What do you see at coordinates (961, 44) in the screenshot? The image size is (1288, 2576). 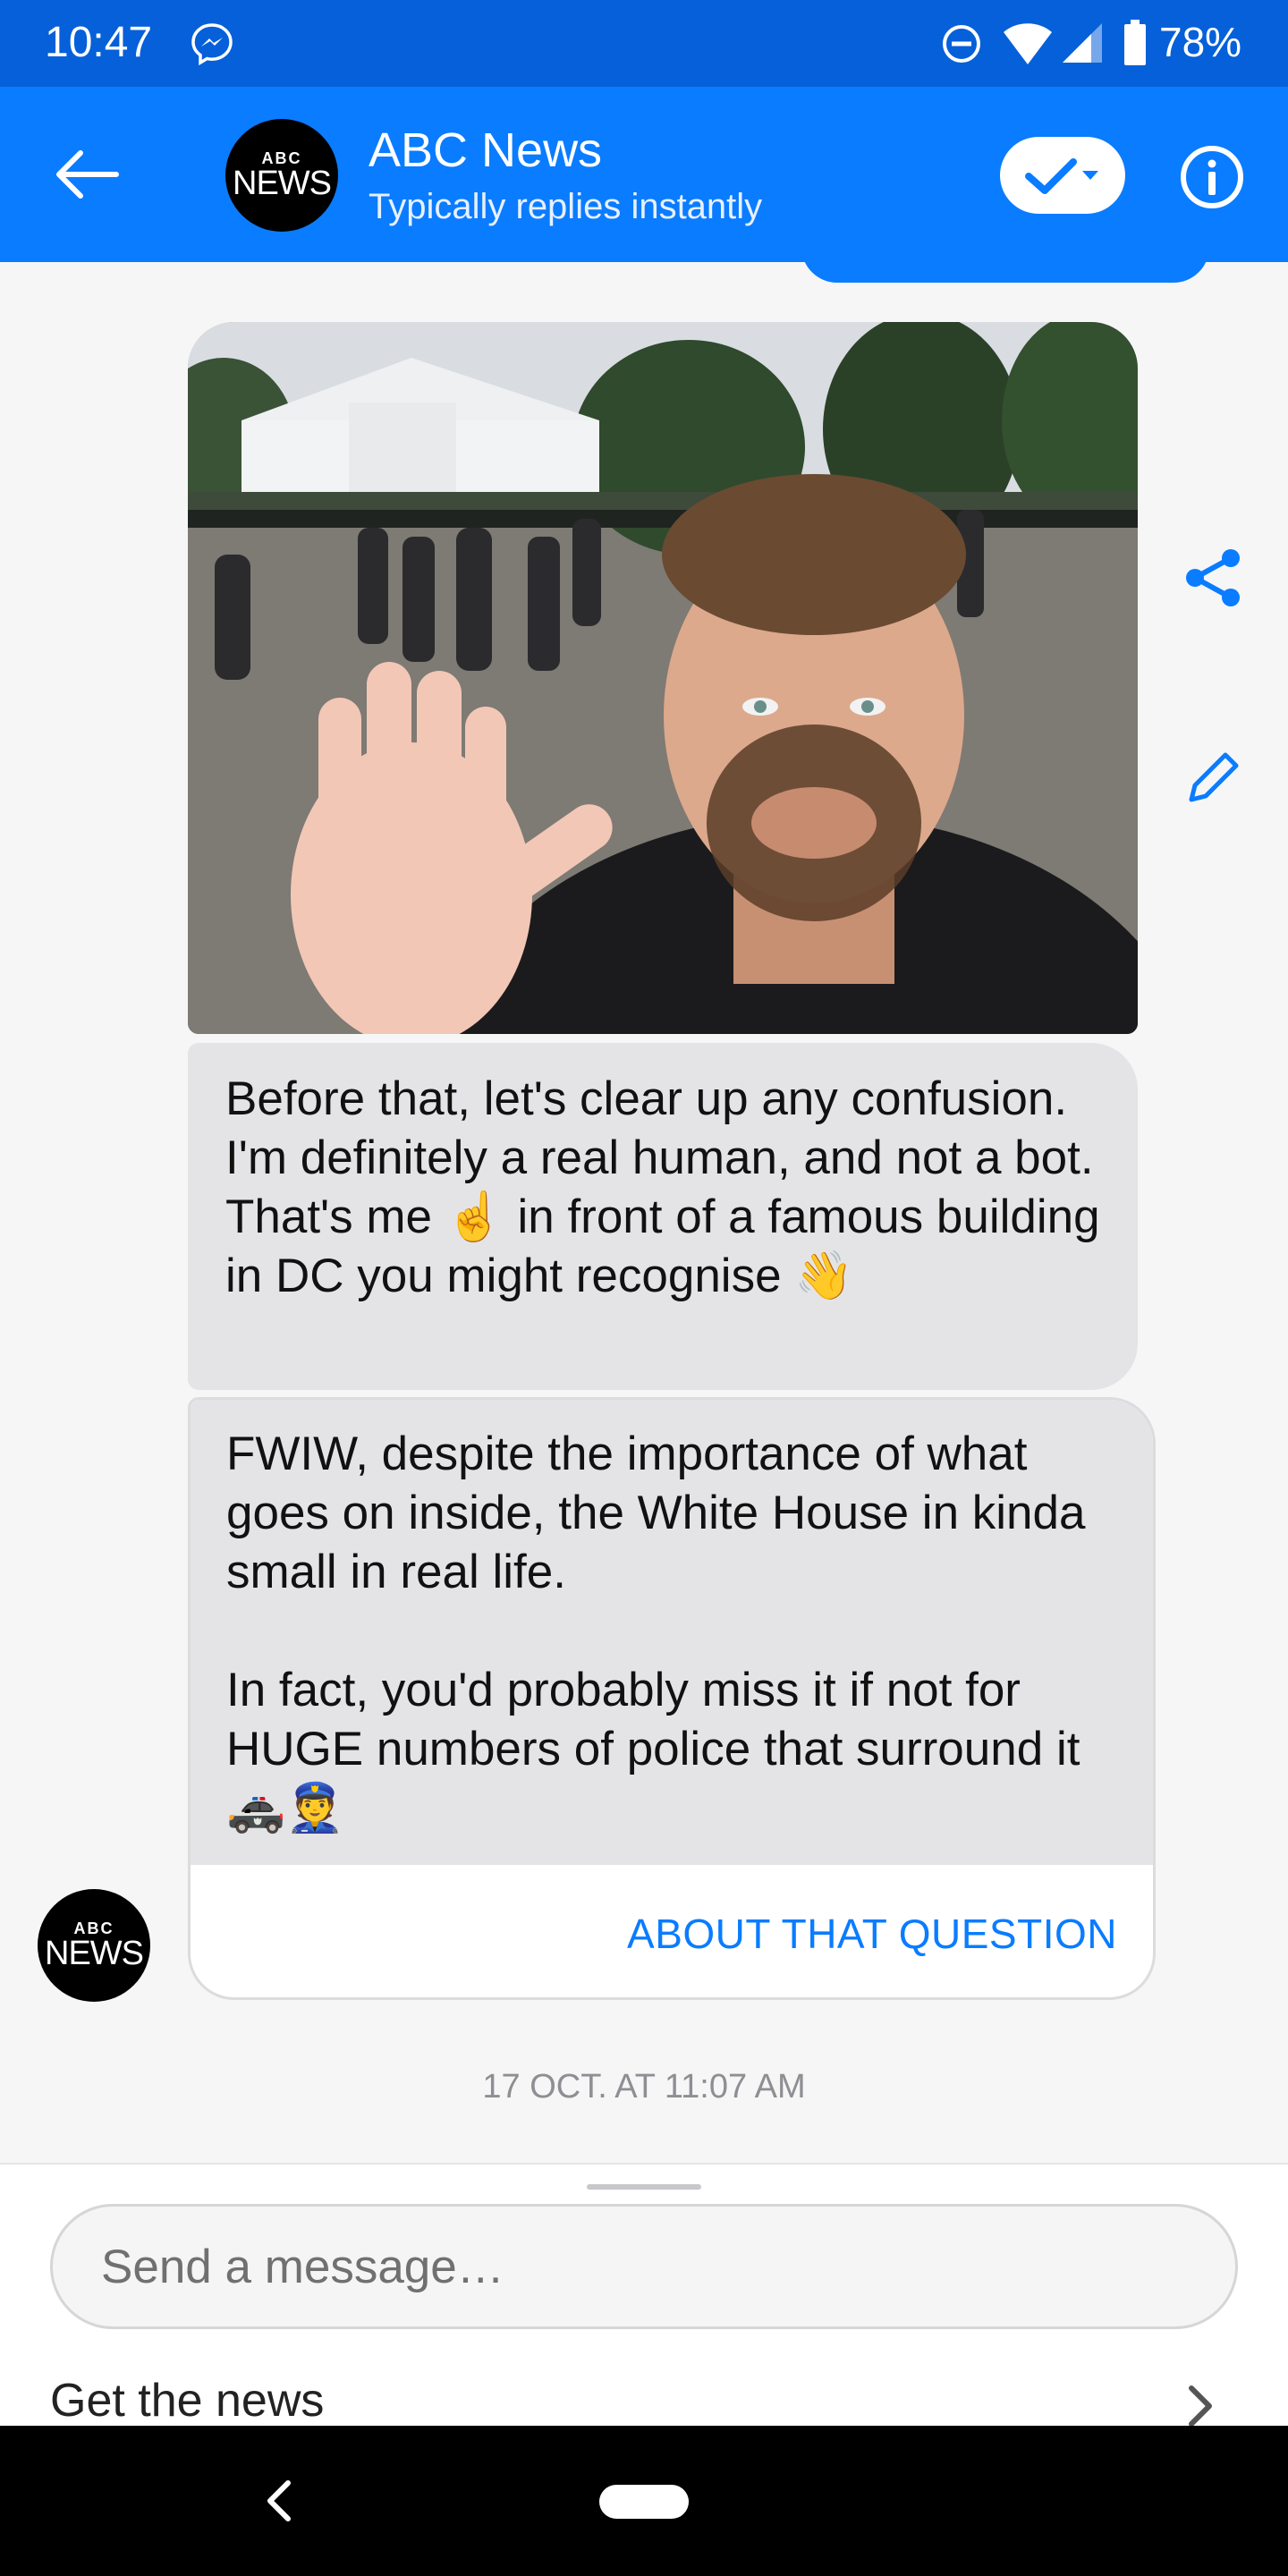 I see `dnd-icon` at bounding box center [961, 44].